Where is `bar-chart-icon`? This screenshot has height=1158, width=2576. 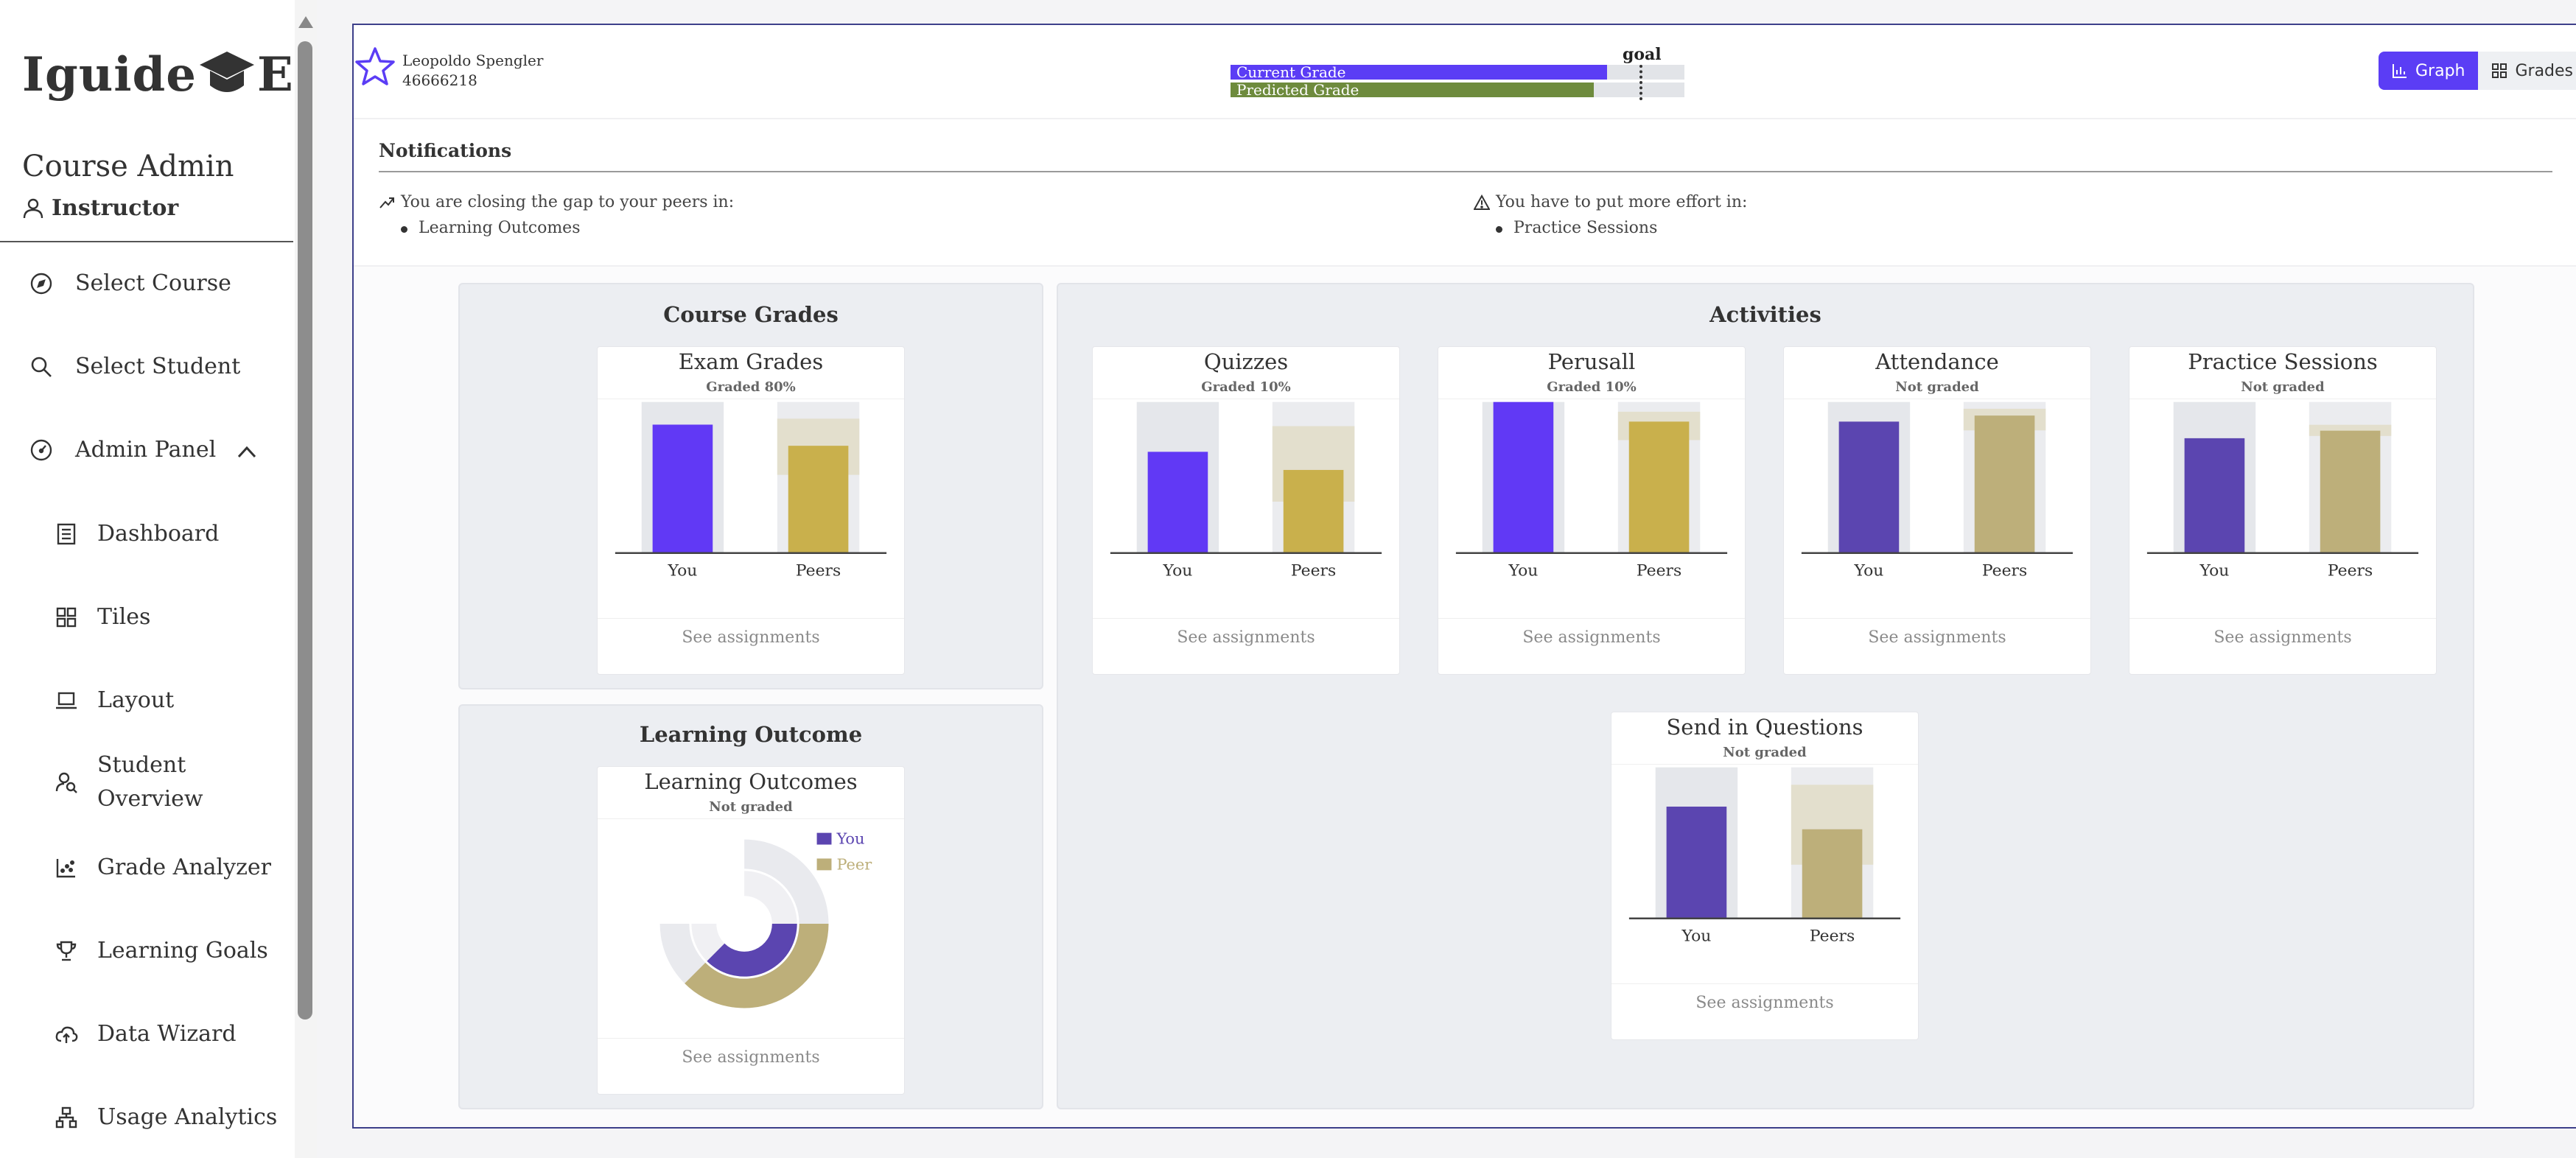
bar-chart-icon is located at coordinates (2400, 71).